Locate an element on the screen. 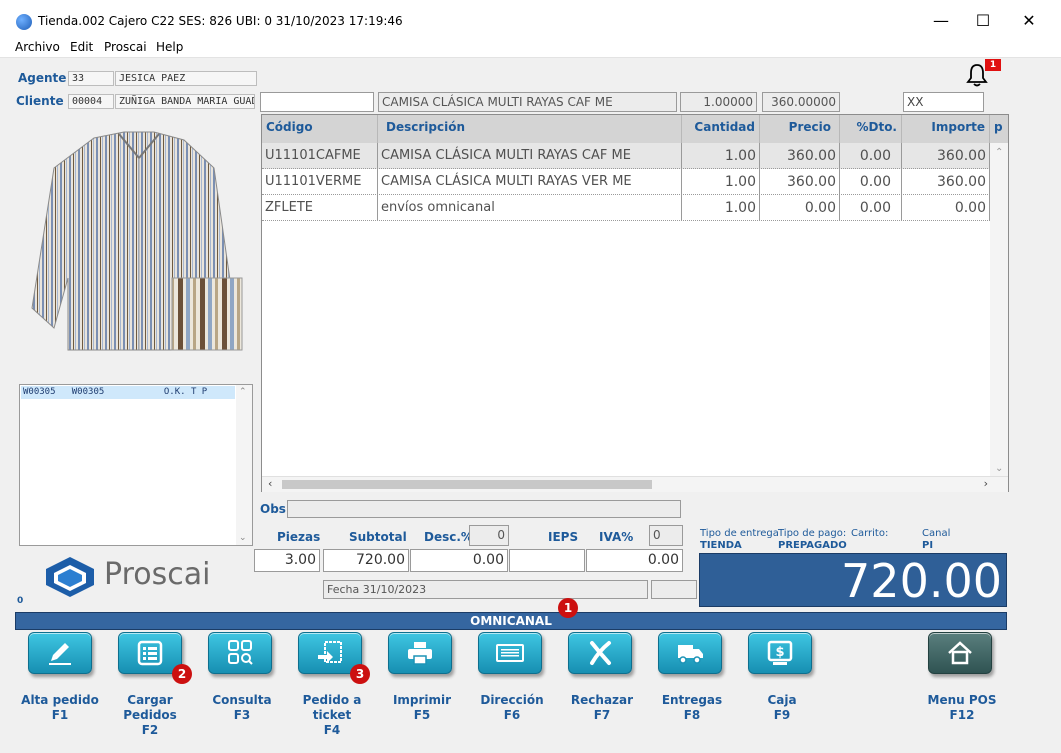  direccion-button is located at coordinates (510, 653).